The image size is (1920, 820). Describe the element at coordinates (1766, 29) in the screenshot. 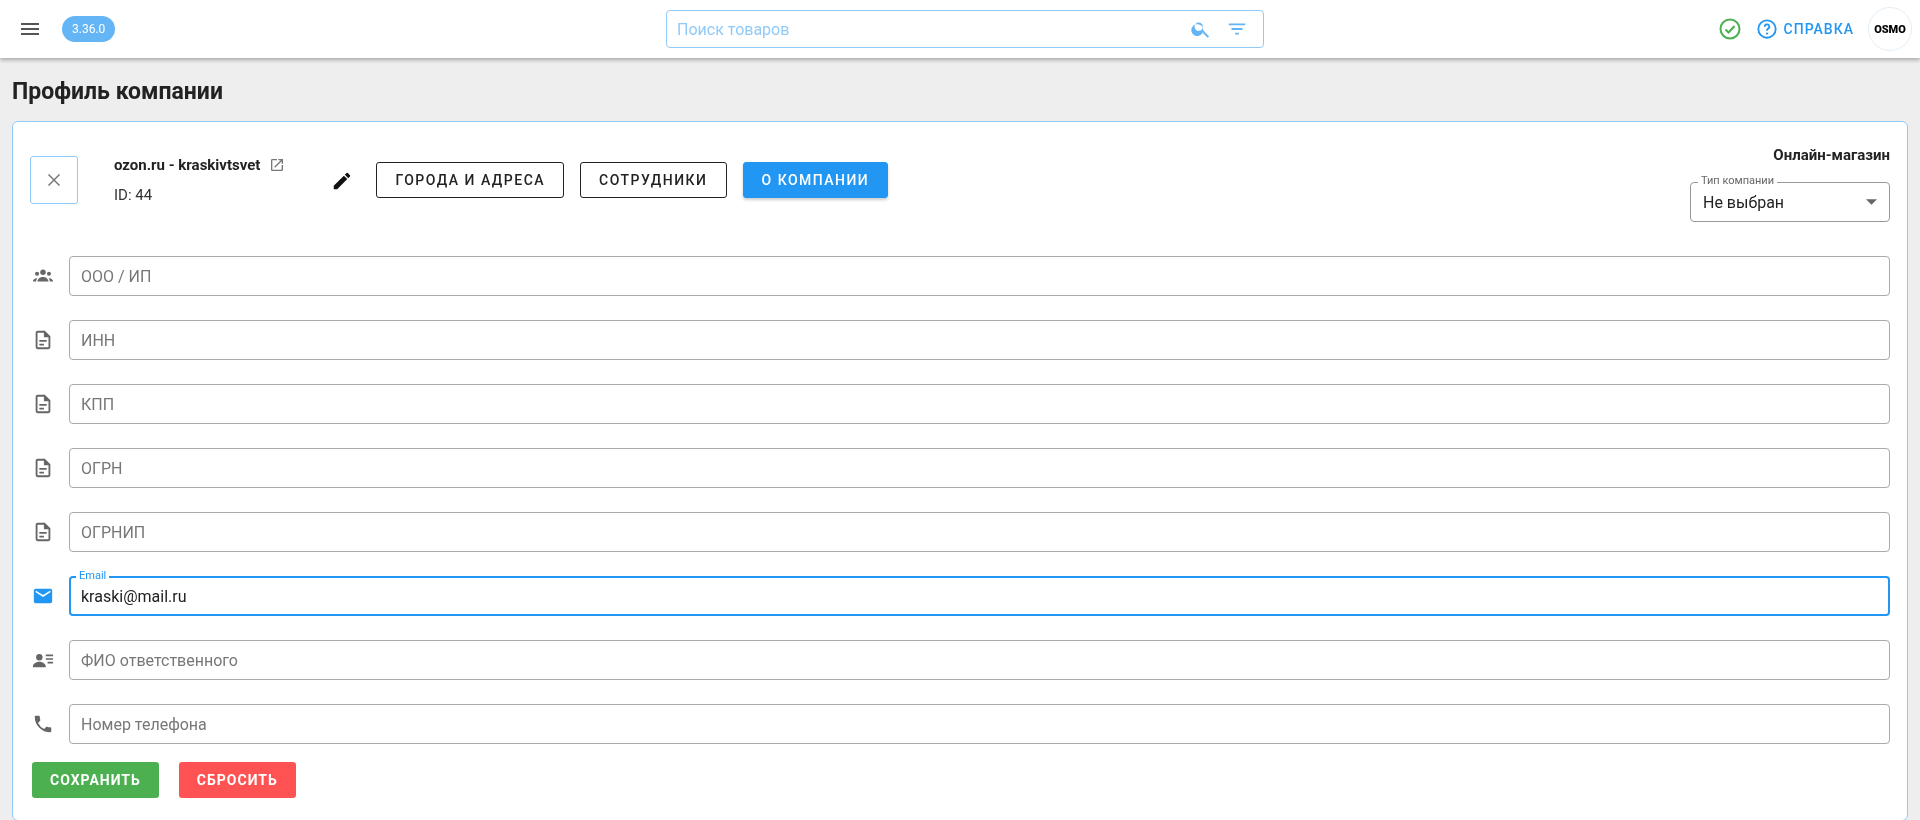

I see `help-icon` at that location.